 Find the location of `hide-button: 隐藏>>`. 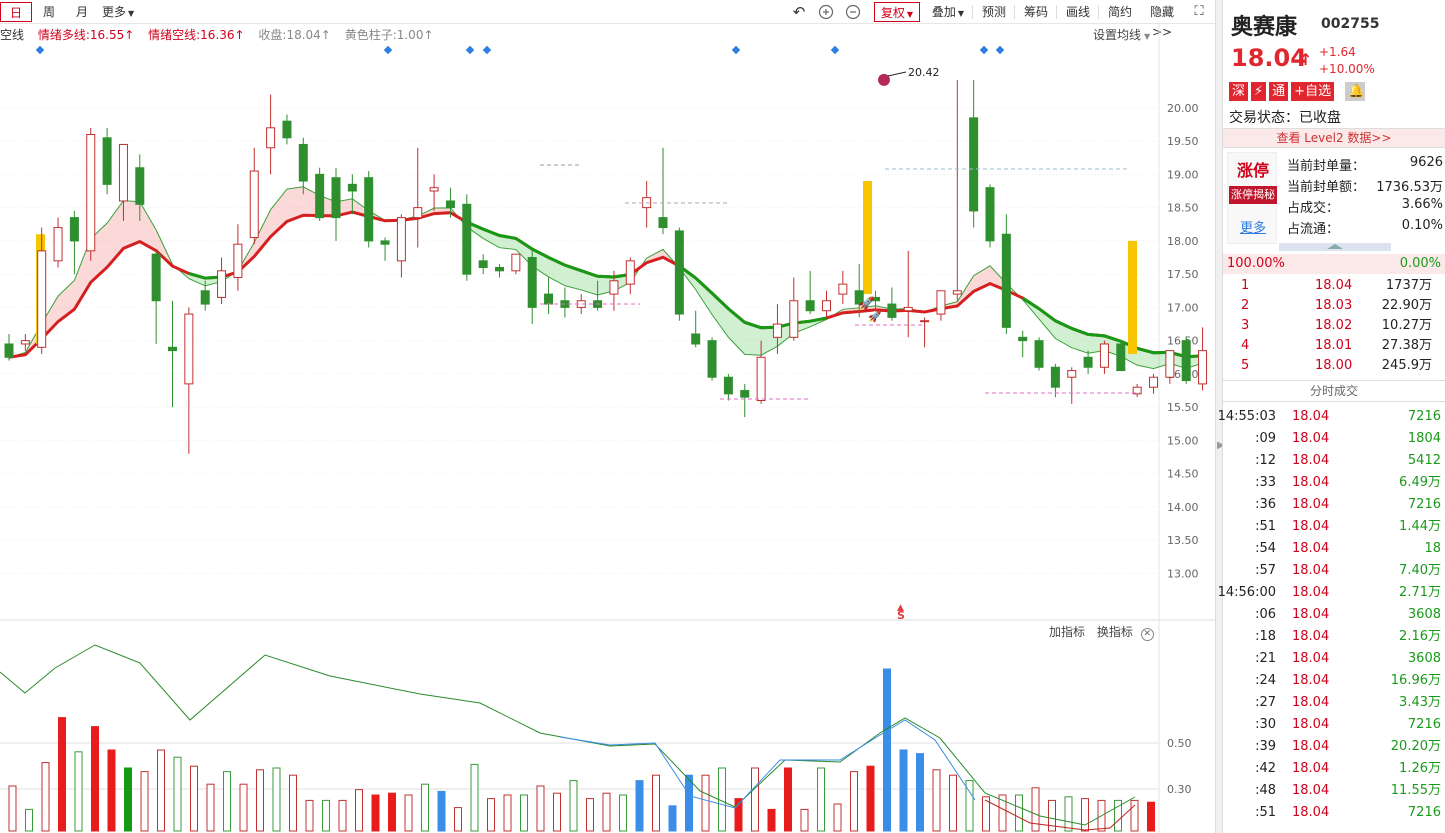

hide-button: 隐藏>> is located at coordinates (1162, 20).